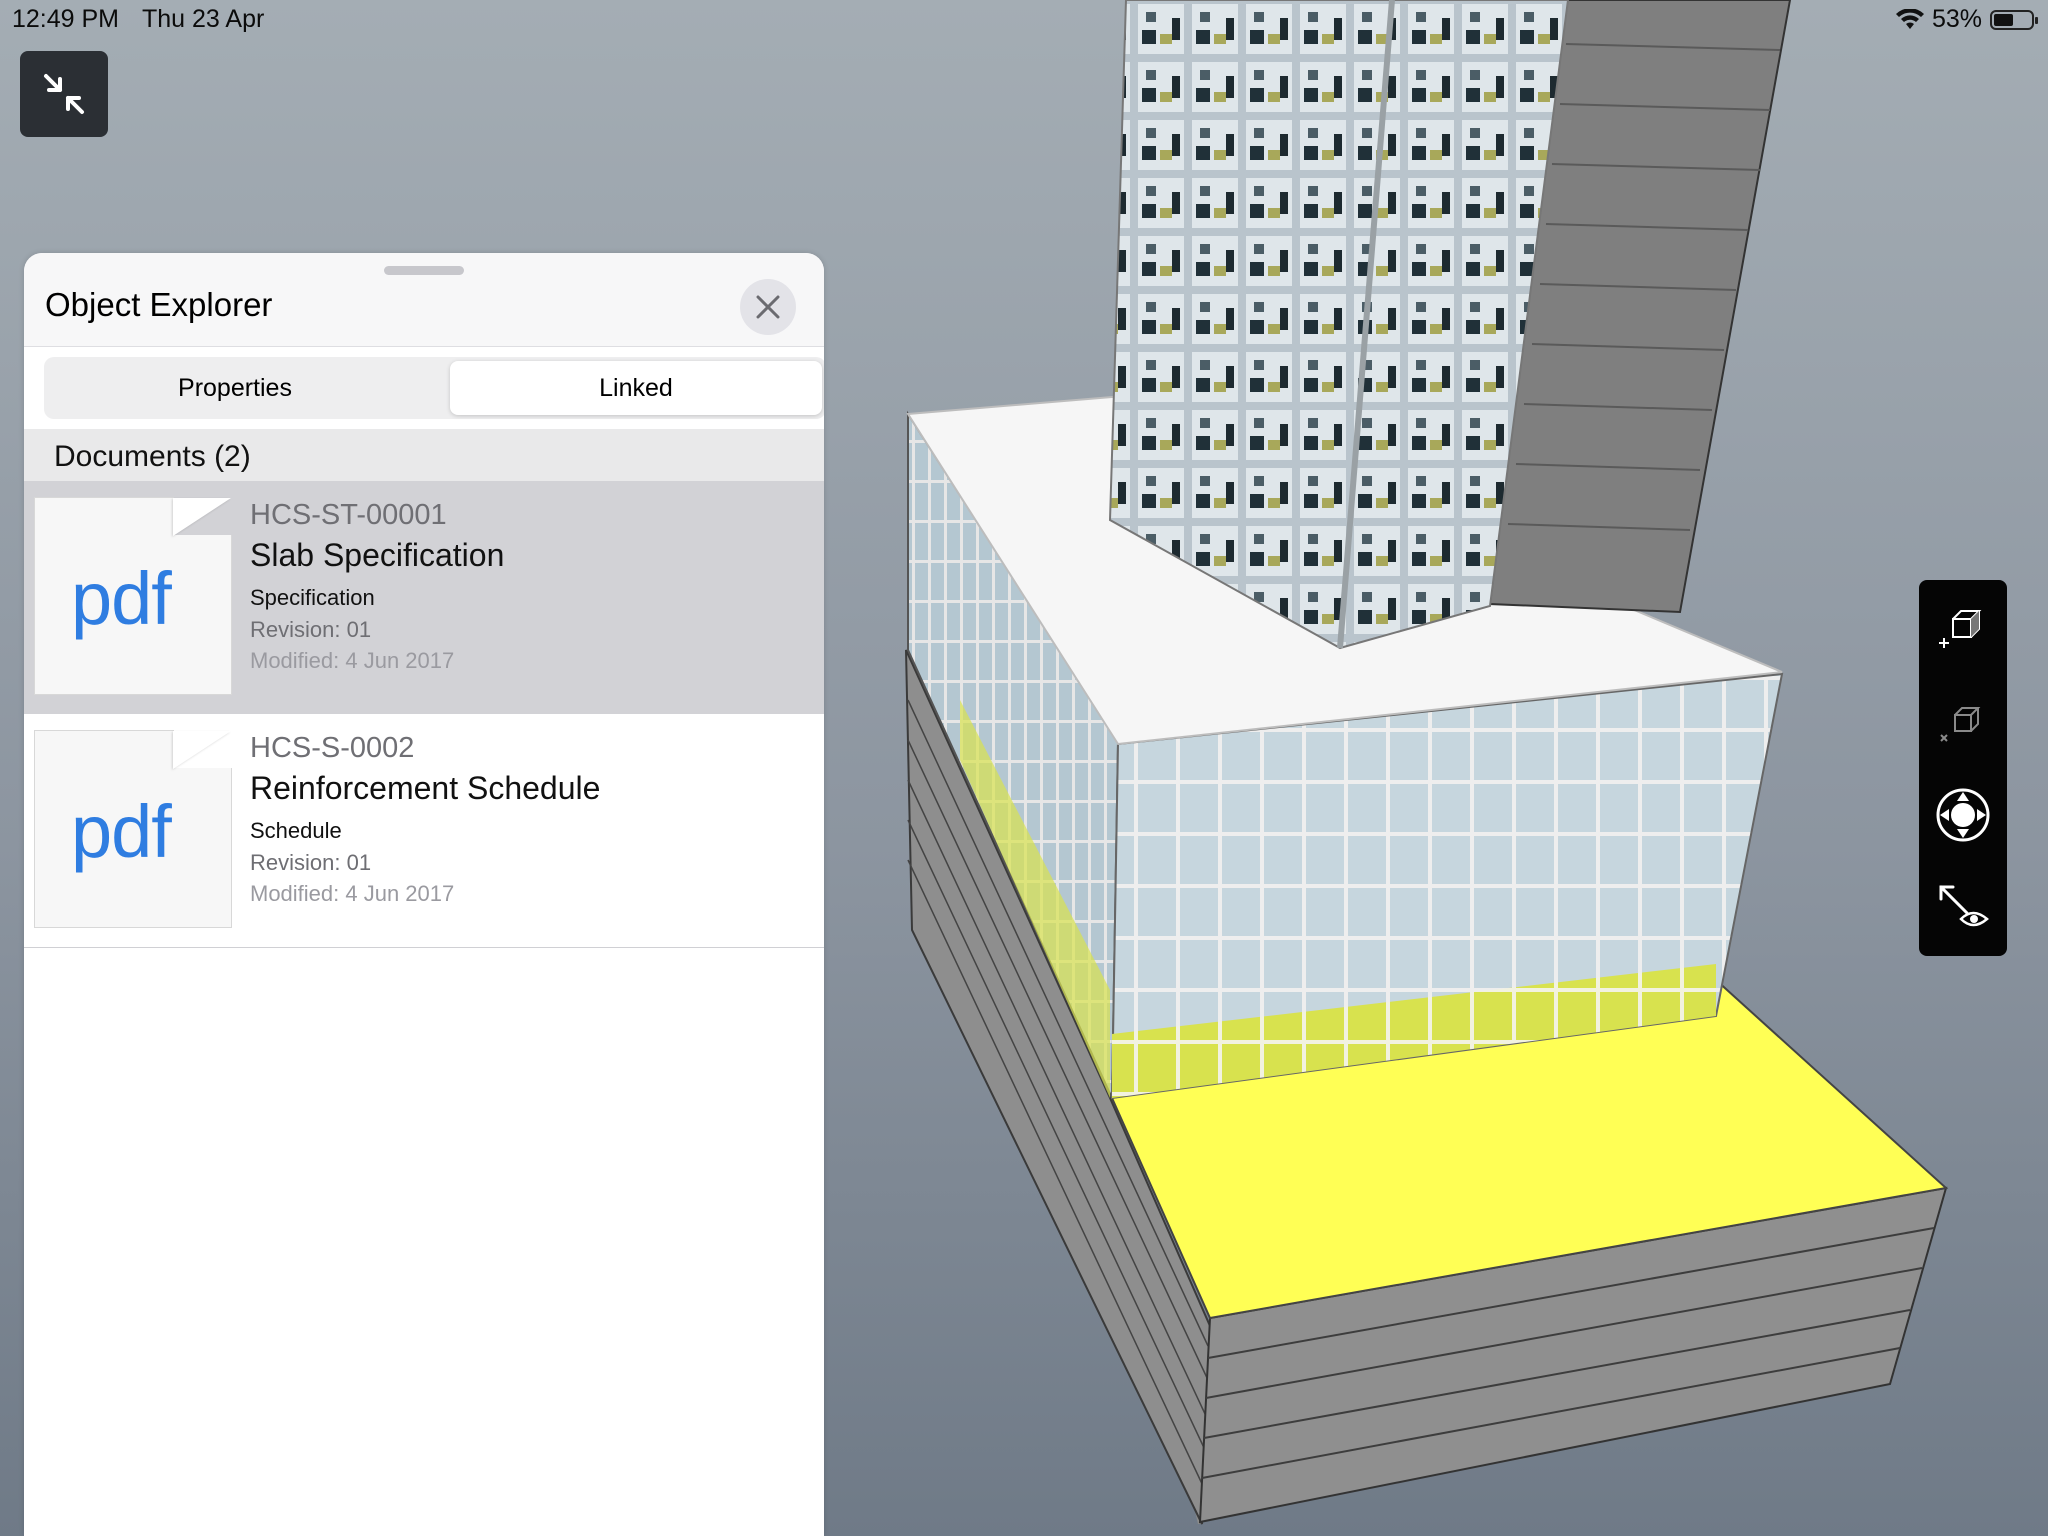  Describe the element at coordinates (636, 388) in the screenshot. I see `tab-linked: Linked` at that location.